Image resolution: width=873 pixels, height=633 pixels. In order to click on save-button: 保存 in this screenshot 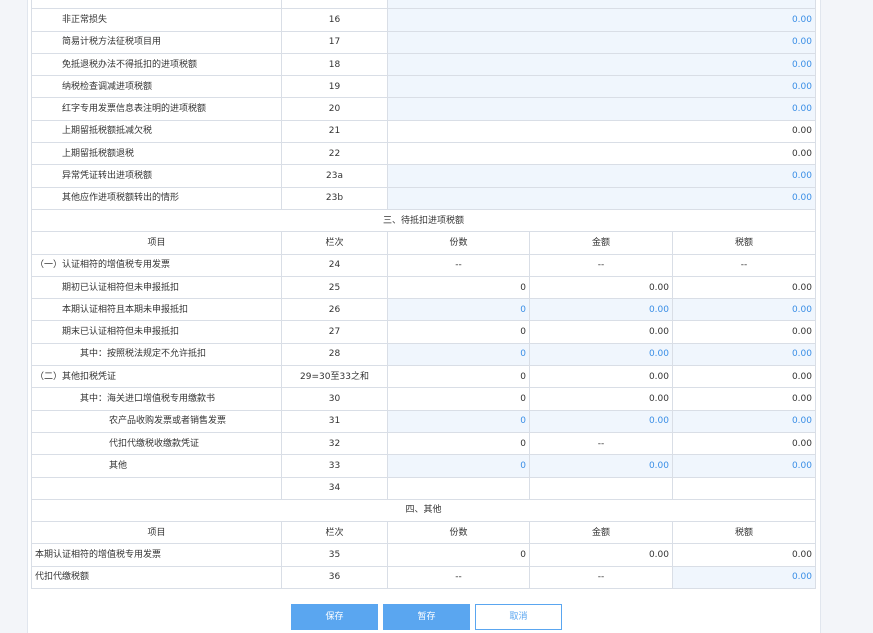, I will do `click(334, 617)`.